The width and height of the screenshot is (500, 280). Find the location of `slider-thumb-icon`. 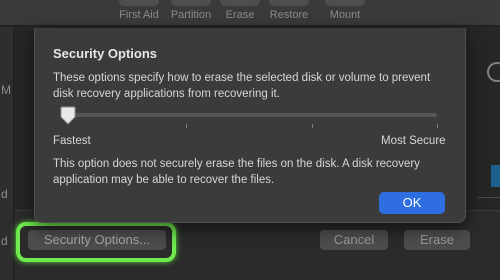

slider-thumb-icon is located at coordinates (68, 115).